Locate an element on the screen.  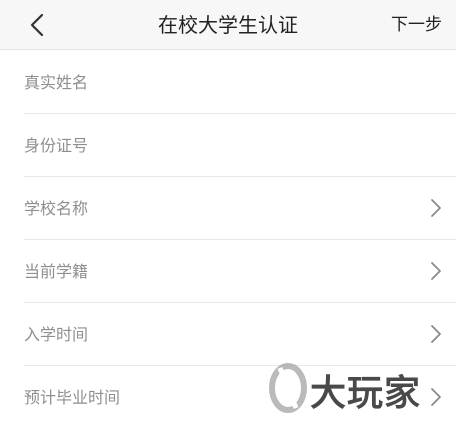
navigation-bar: 在校大学生认证 下一步 is located at coordinates (228, 25).